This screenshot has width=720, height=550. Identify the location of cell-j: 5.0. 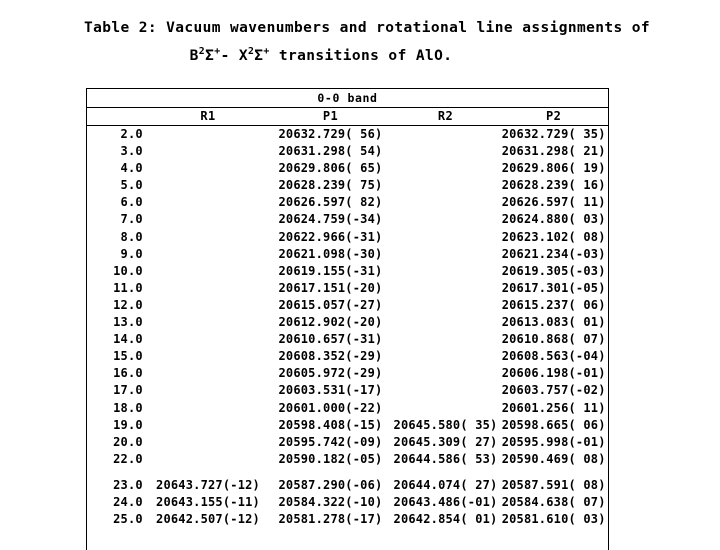
(131, 185).